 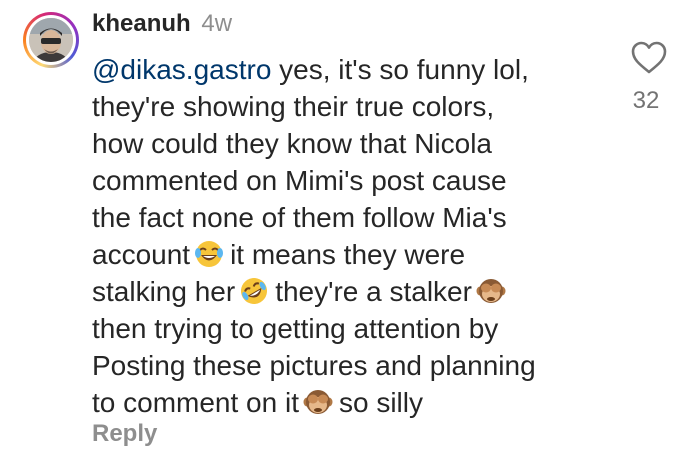 I want to click on comment-line: they're showing their true colors,, so click(x=293, y=106).